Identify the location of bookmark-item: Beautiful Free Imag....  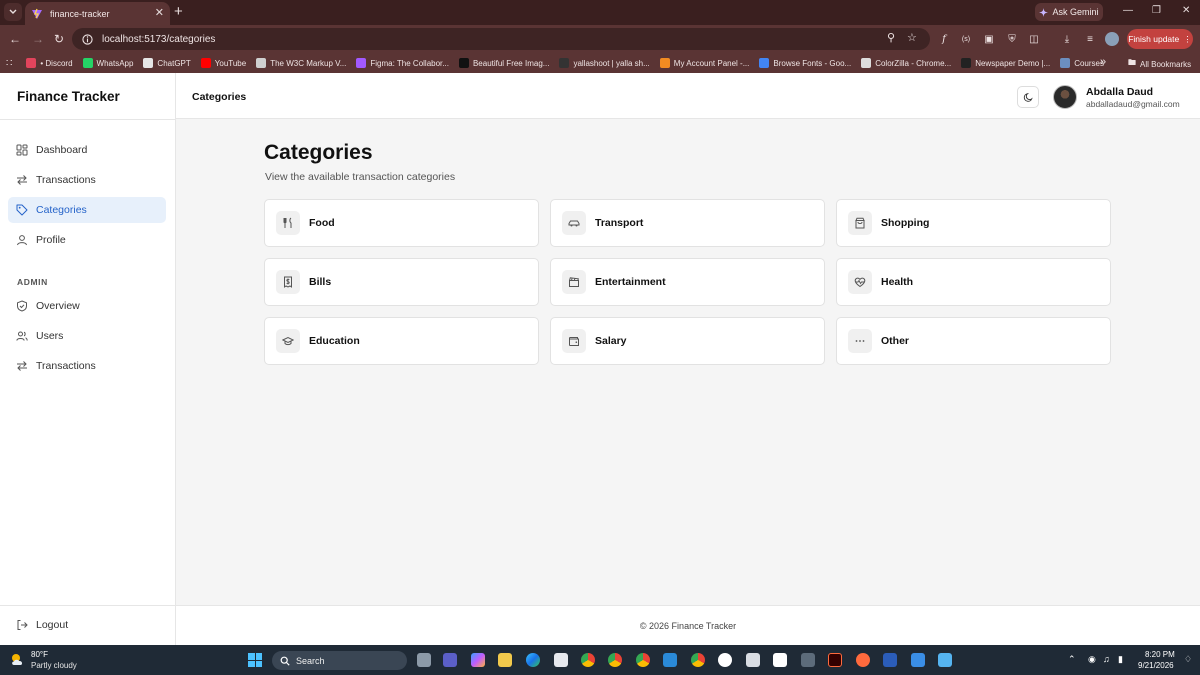
(503, 63).